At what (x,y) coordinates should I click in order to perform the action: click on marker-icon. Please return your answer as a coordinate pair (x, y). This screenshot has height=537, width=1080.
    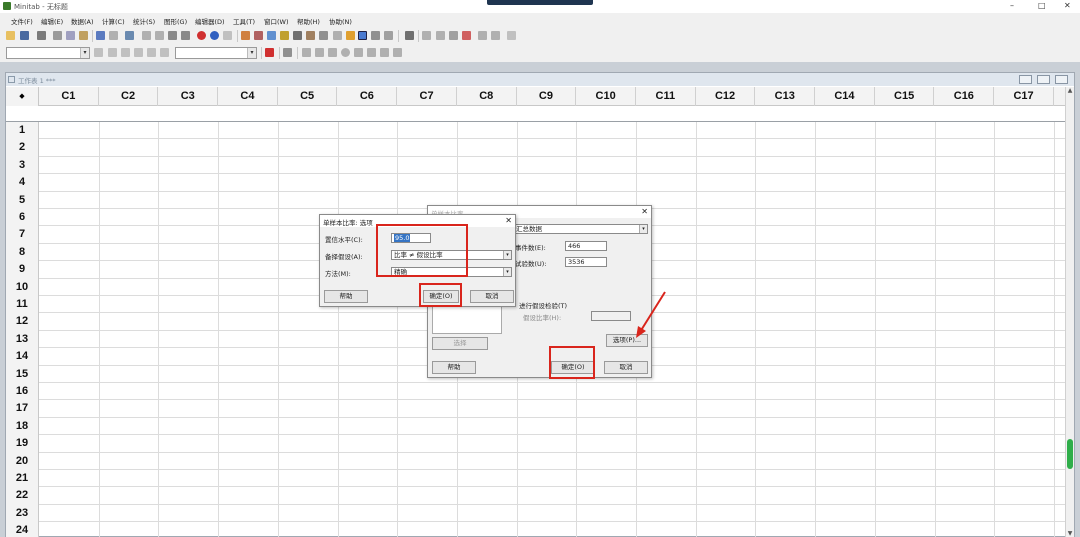
    Looking at the image, I should click on (384, 52).